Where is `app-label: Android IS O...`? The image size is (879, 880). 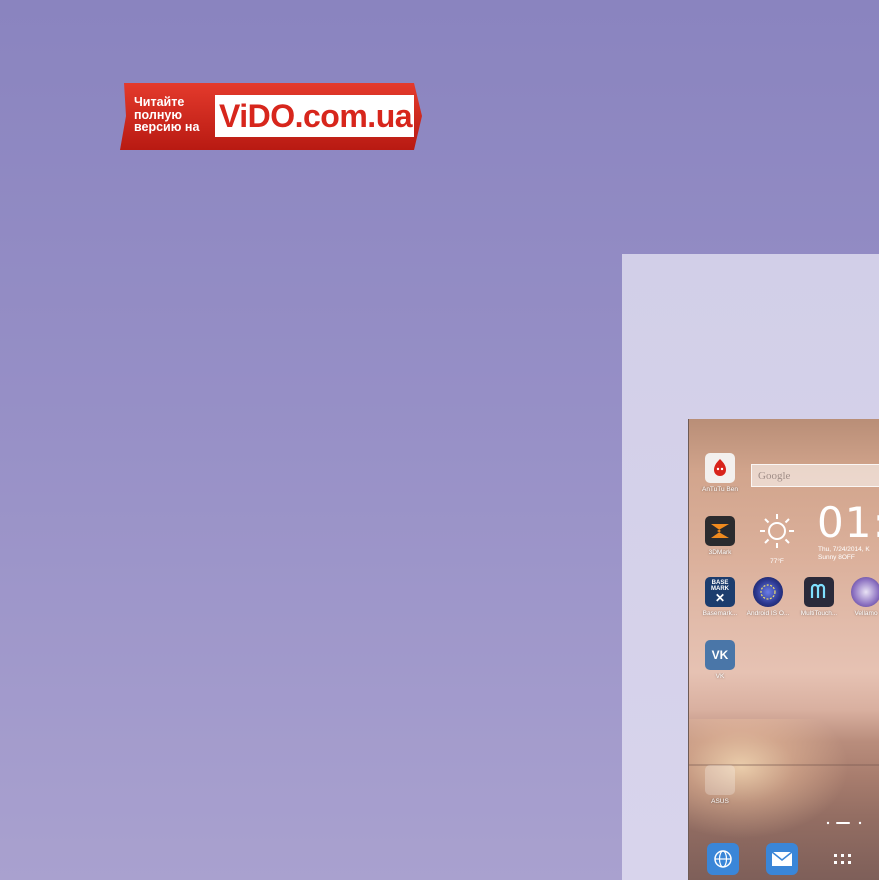
app-label: Android IS O... is located at coordinates (768, 613).